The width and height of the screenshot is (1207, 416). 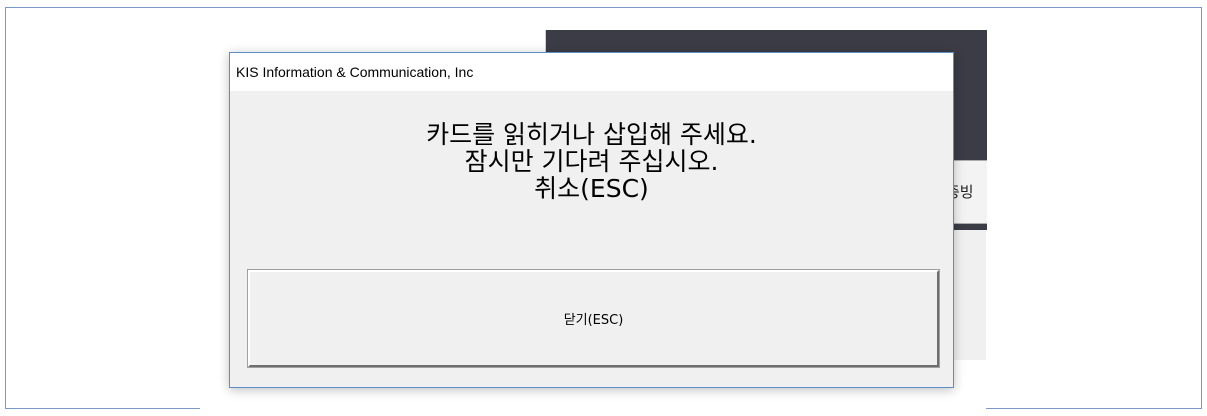 What do you see at coordinates (591, 72) in the screenshot?
I see `dialog-titlebar: KIS Information & Communication, Inc` at bounding box center [591, 72].